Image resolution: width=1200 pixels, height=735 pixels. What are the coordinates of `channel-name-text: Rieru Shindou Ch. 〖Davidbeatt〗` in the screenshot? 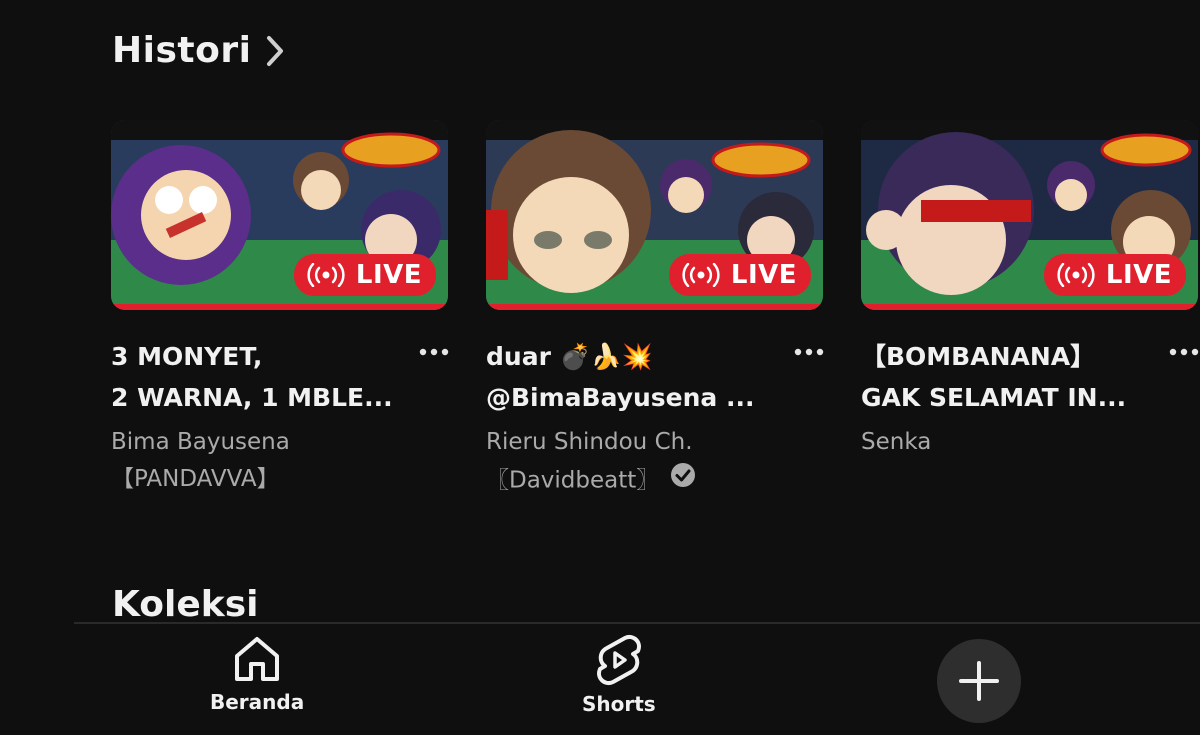 It's located at (589, 461).